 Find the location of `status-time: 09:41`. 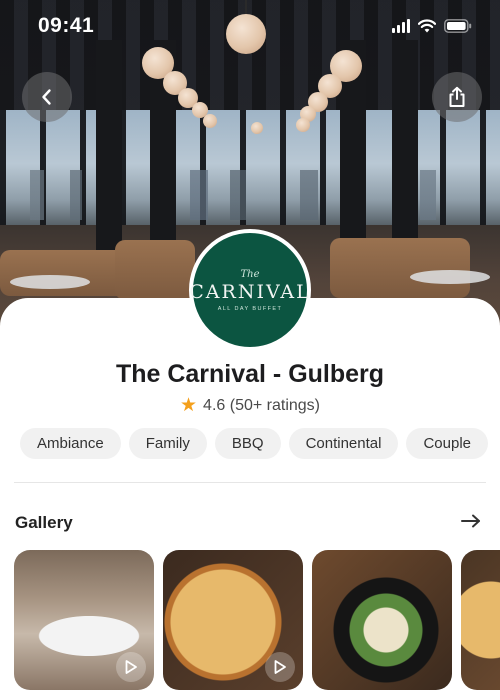

status-time: 09:41 is located at coordinates (66, 25).